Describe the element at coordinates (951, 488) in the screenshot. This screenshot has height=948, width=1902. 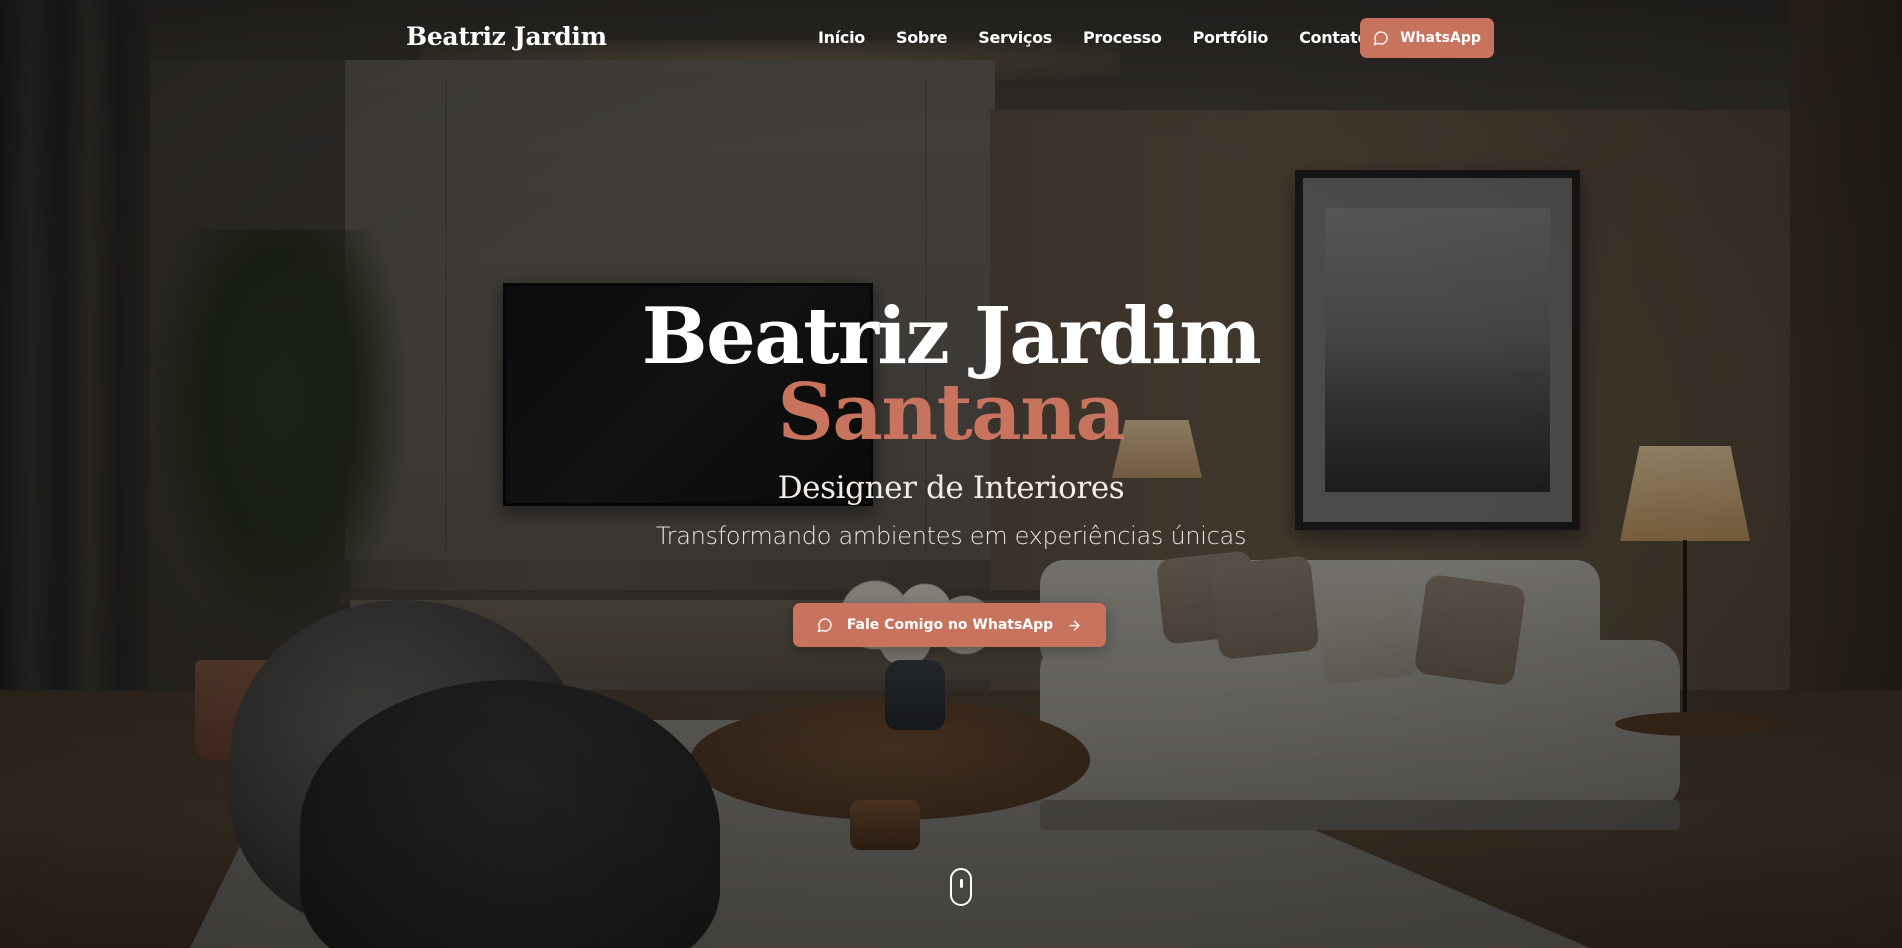
I see `hero-role: Designer de Interiores` at that location.